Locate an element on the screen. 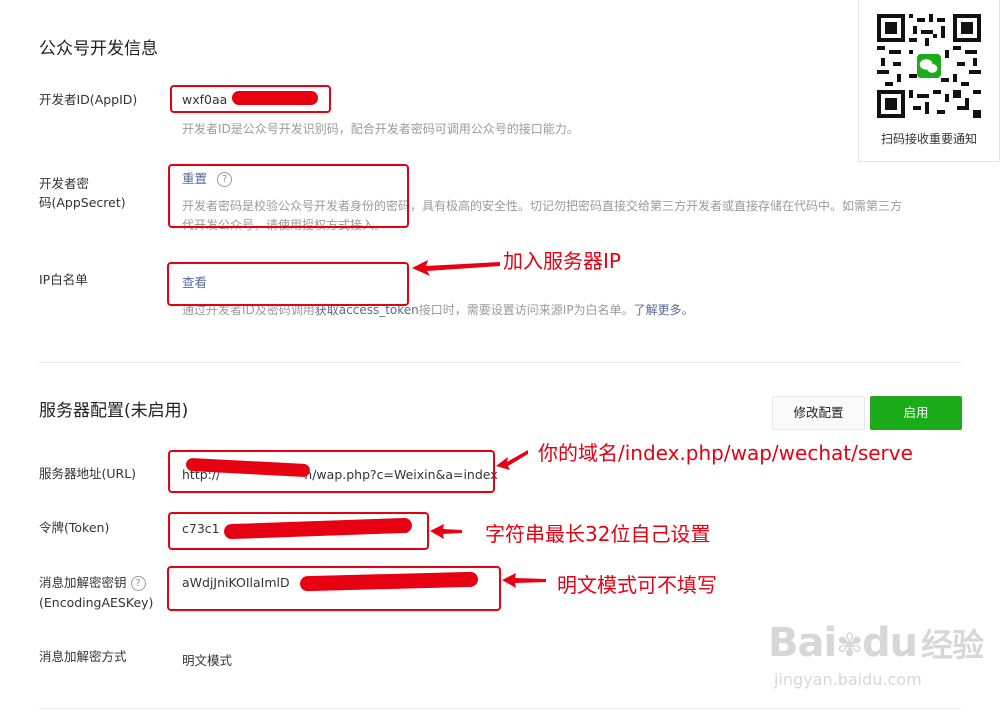 This screenshot has height=713, width=1000. qr-card: 扫码接收重要通知 is located at coordinates (929, 81).